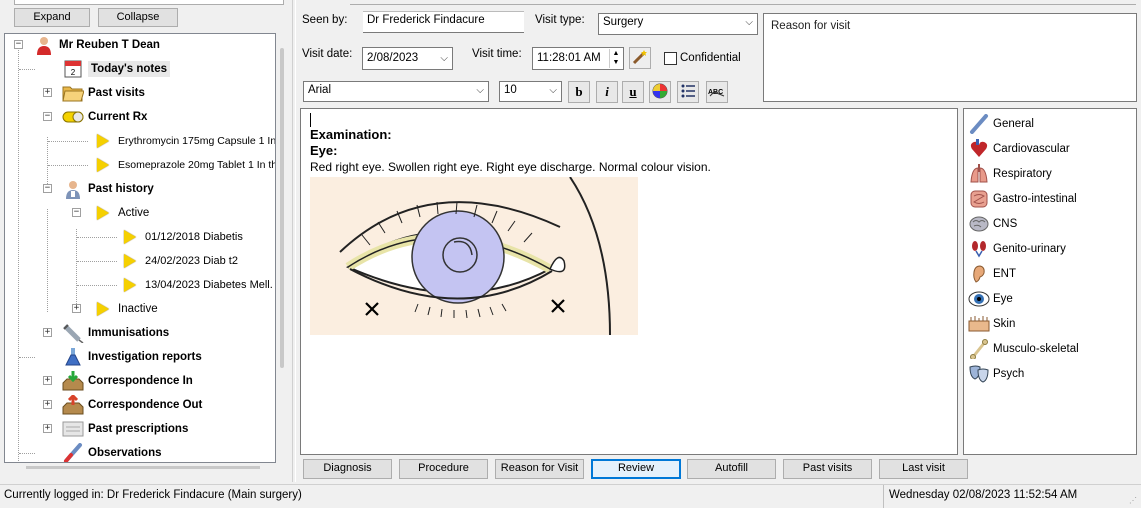 The image size is (1141, 508). What do you see at coordinates (132, 357) in the screenshot?
I see `tree-node-investigation-reports: Investigation reports` at bounding box center [132, 357].